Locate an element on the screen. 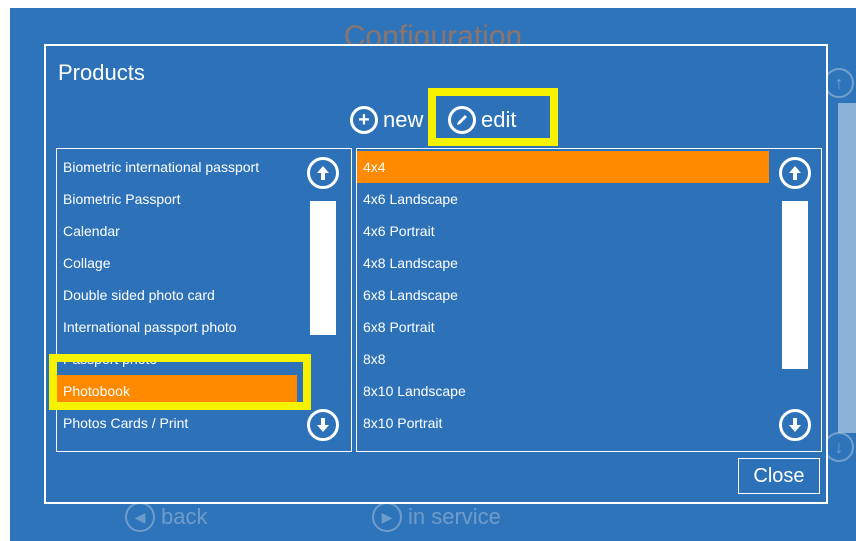 The height and width of the screenshot is (541, 856). back-label: back is located at coordinates (184, 516).